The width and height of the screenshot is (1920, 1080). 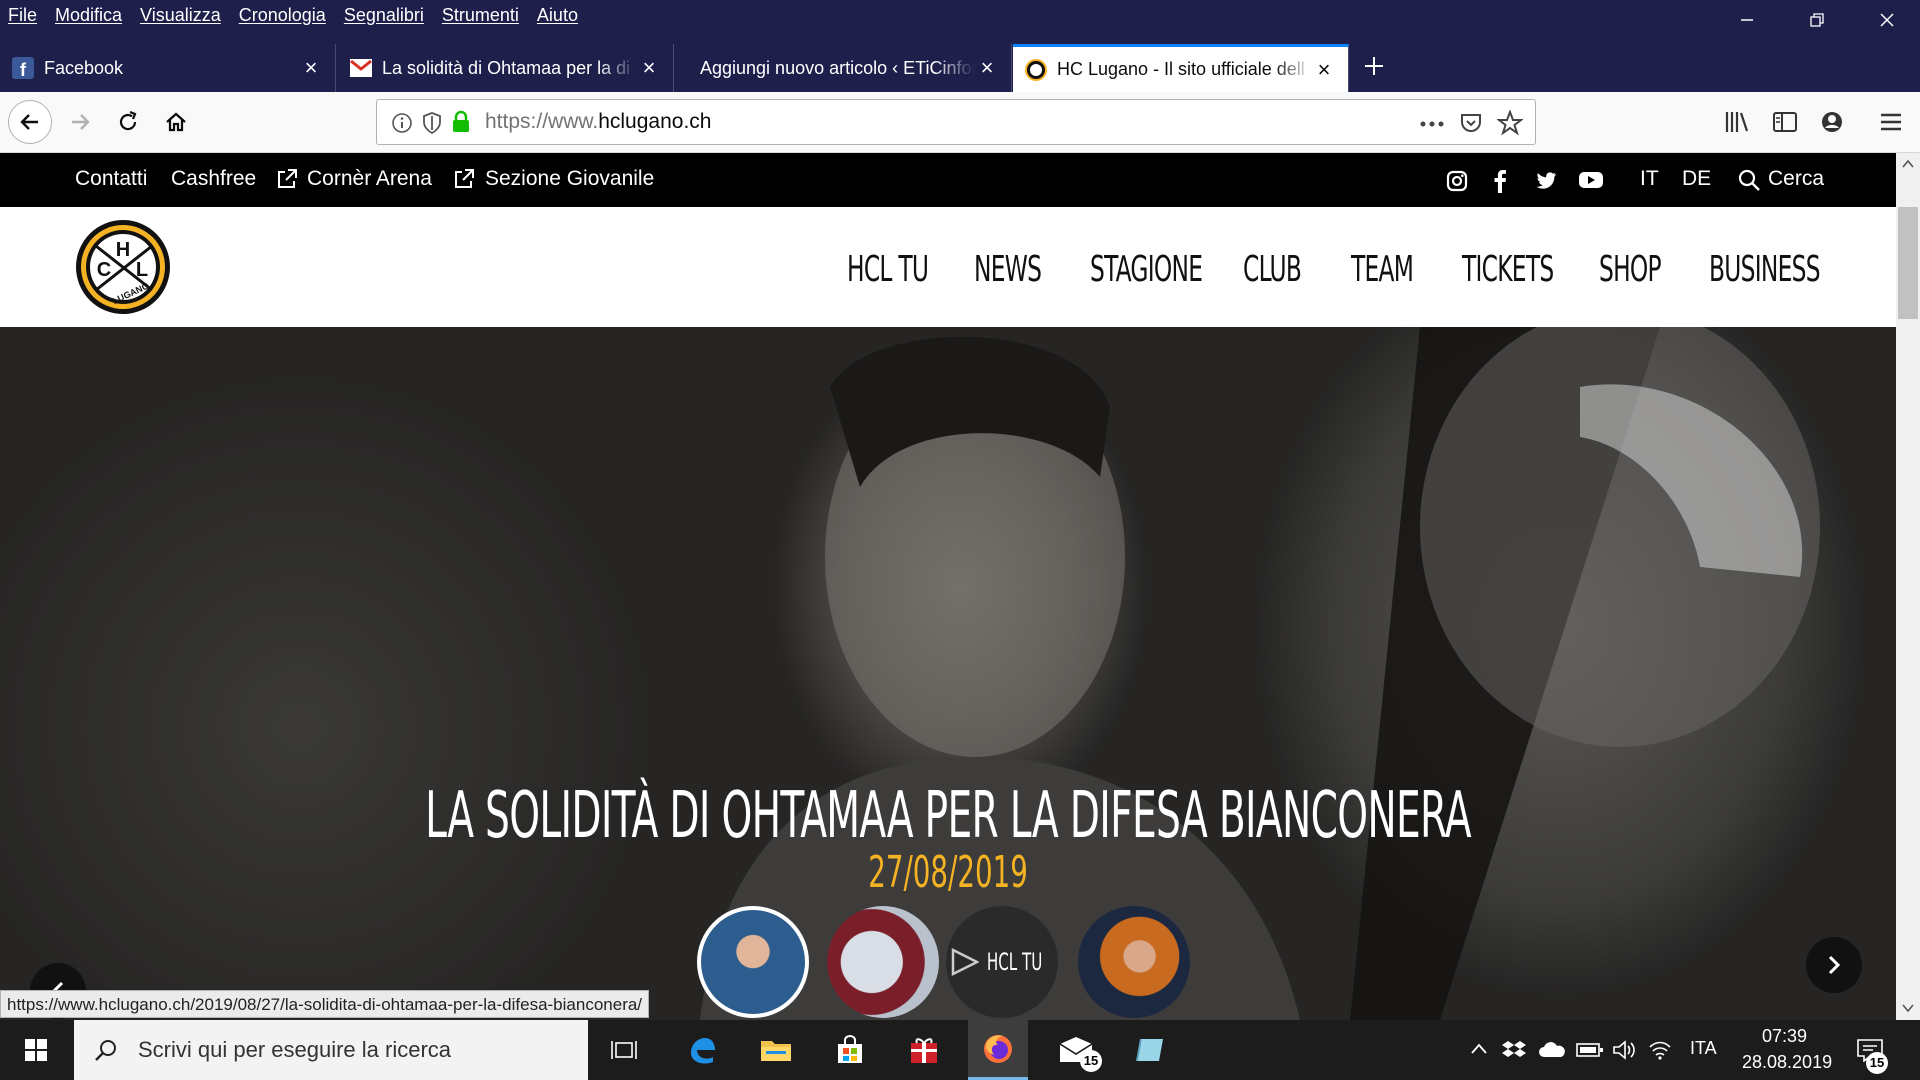 I want to click on chevron-right-icon, so click(x=1834, y=965).